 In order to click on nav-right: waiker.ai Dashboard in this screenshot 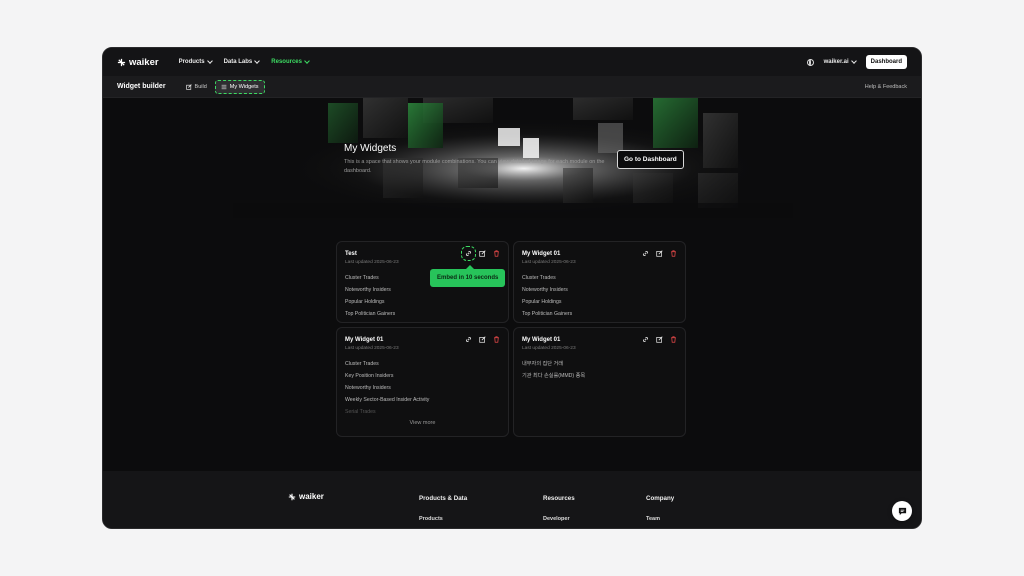, I will do `click(856, 62)`.